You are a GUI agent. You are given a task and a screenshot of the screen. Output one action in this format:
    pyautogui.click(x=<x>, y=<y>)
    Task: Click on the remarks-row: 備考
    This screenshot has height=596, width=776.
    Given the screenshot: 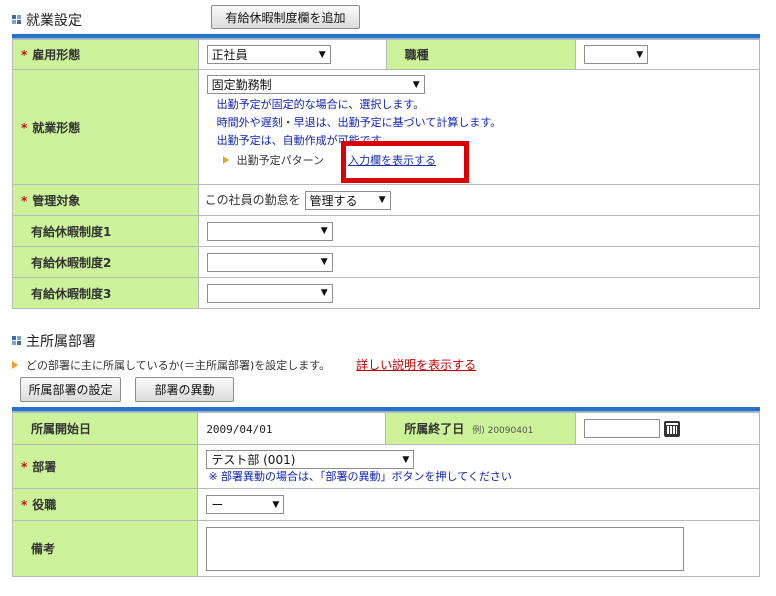 What is the action you would take?
    pyautogui.click(x=385, y=548)
    